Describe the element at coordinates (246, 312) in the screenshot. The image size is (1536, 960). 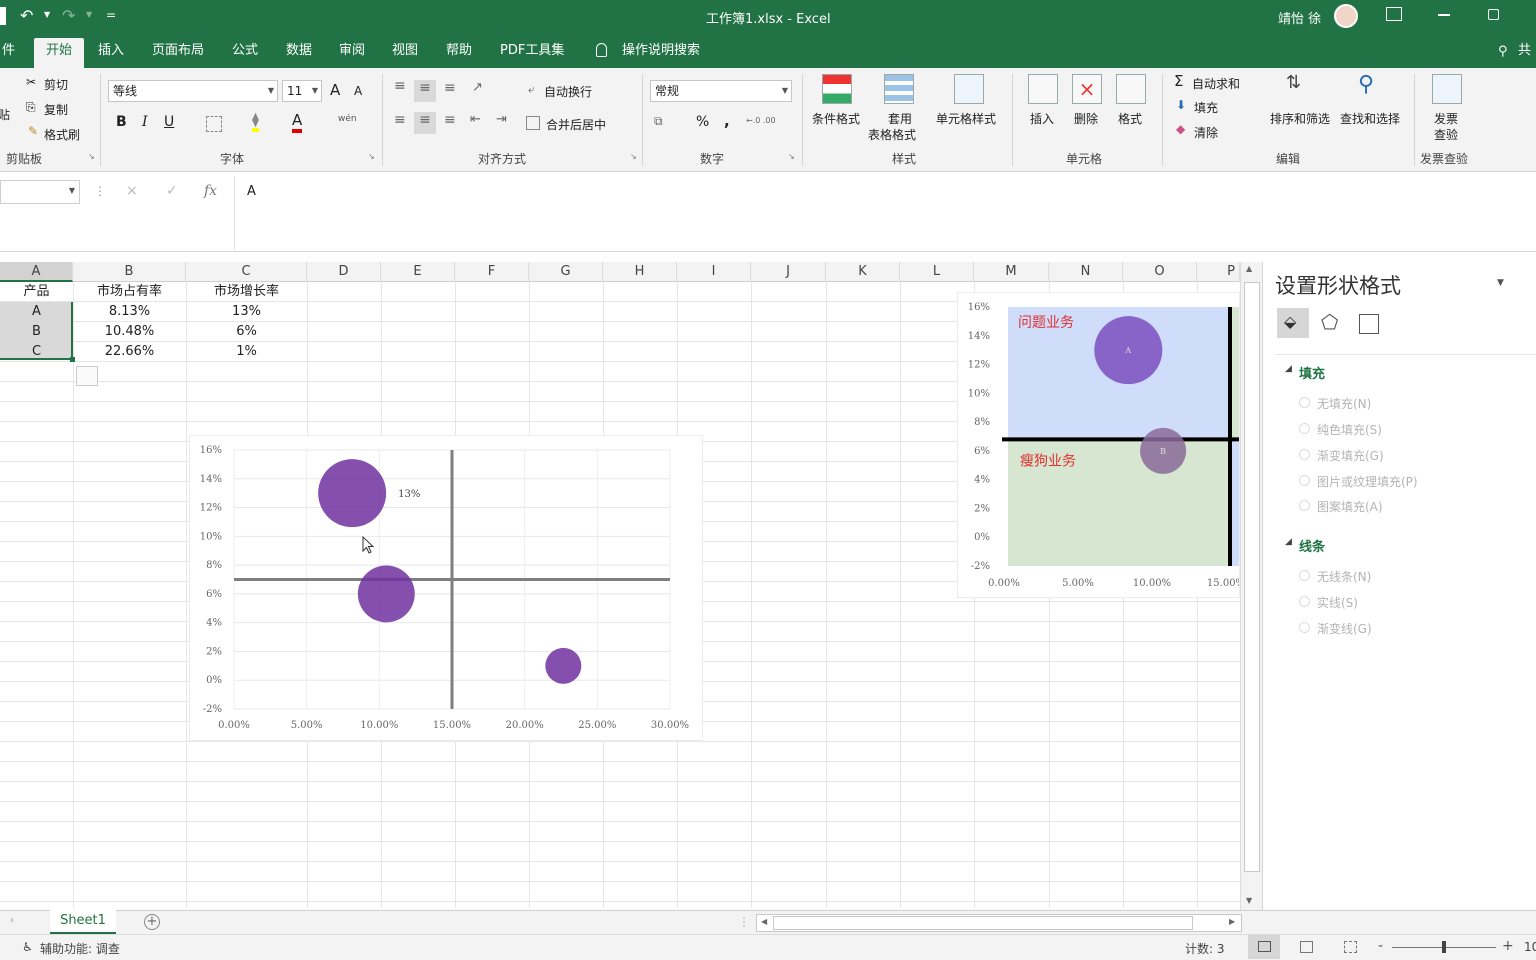
I see `table-cell: 13%` at that location.